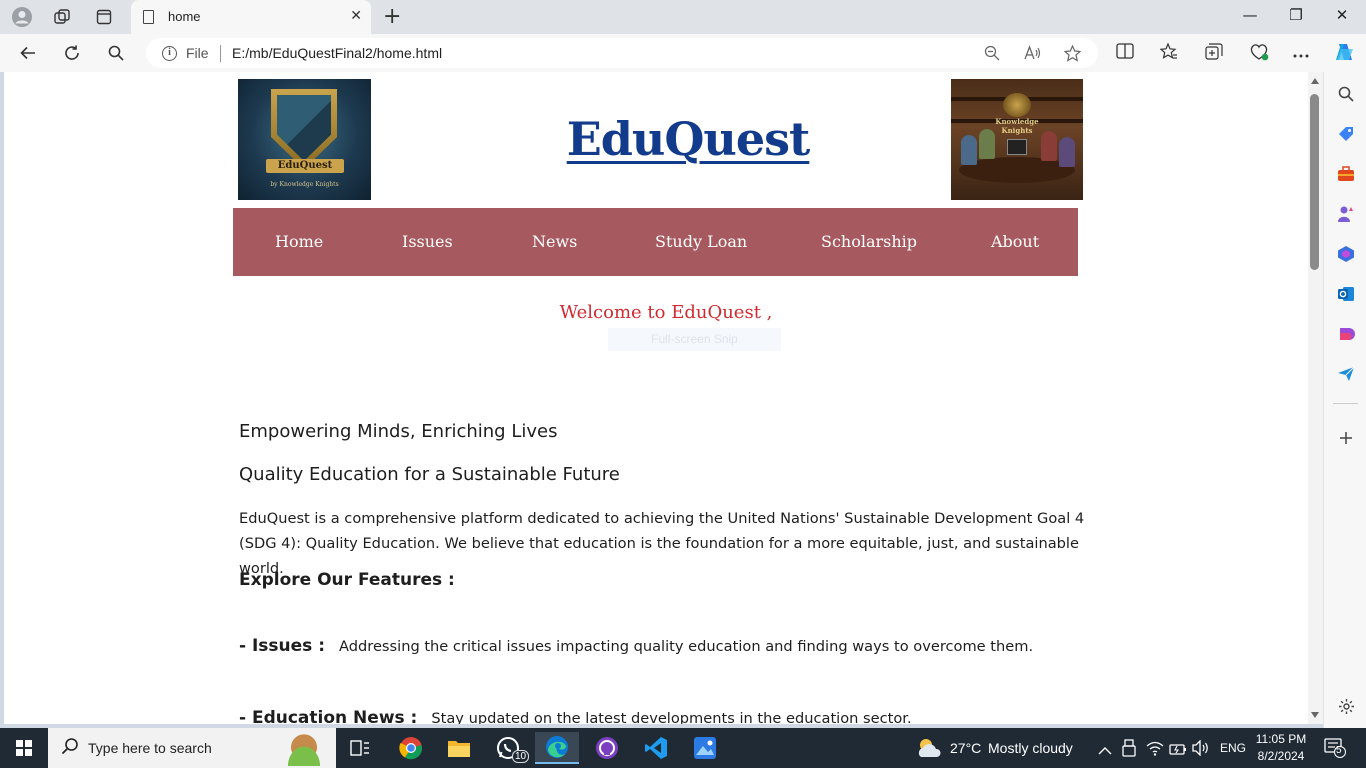 The height and width of the screenshot is (768, 1366). Describe the element at coordinates (305, 166) in the screenshot. I see `logo-ribbon: EduQuest` at that location.